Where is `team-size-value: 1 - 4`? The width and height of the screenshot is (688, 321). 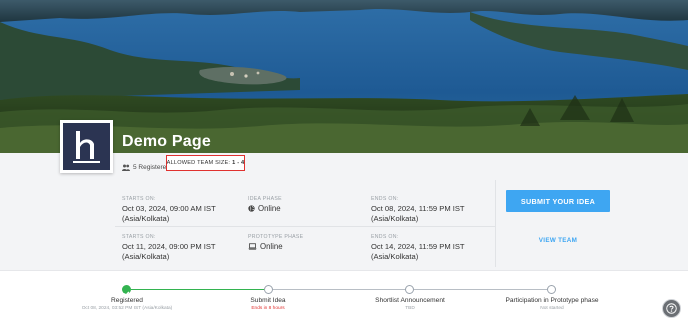
team-size-value: 1 - 4 is located at coordinates (238, 163).